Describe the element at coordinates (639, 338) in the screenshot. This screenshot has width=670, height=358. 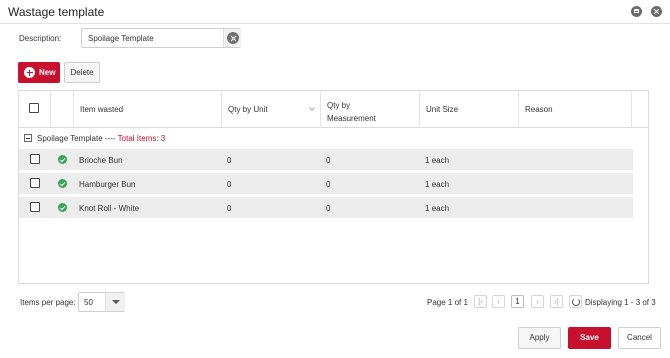
I see `cancel-button: Cancel` at that location.